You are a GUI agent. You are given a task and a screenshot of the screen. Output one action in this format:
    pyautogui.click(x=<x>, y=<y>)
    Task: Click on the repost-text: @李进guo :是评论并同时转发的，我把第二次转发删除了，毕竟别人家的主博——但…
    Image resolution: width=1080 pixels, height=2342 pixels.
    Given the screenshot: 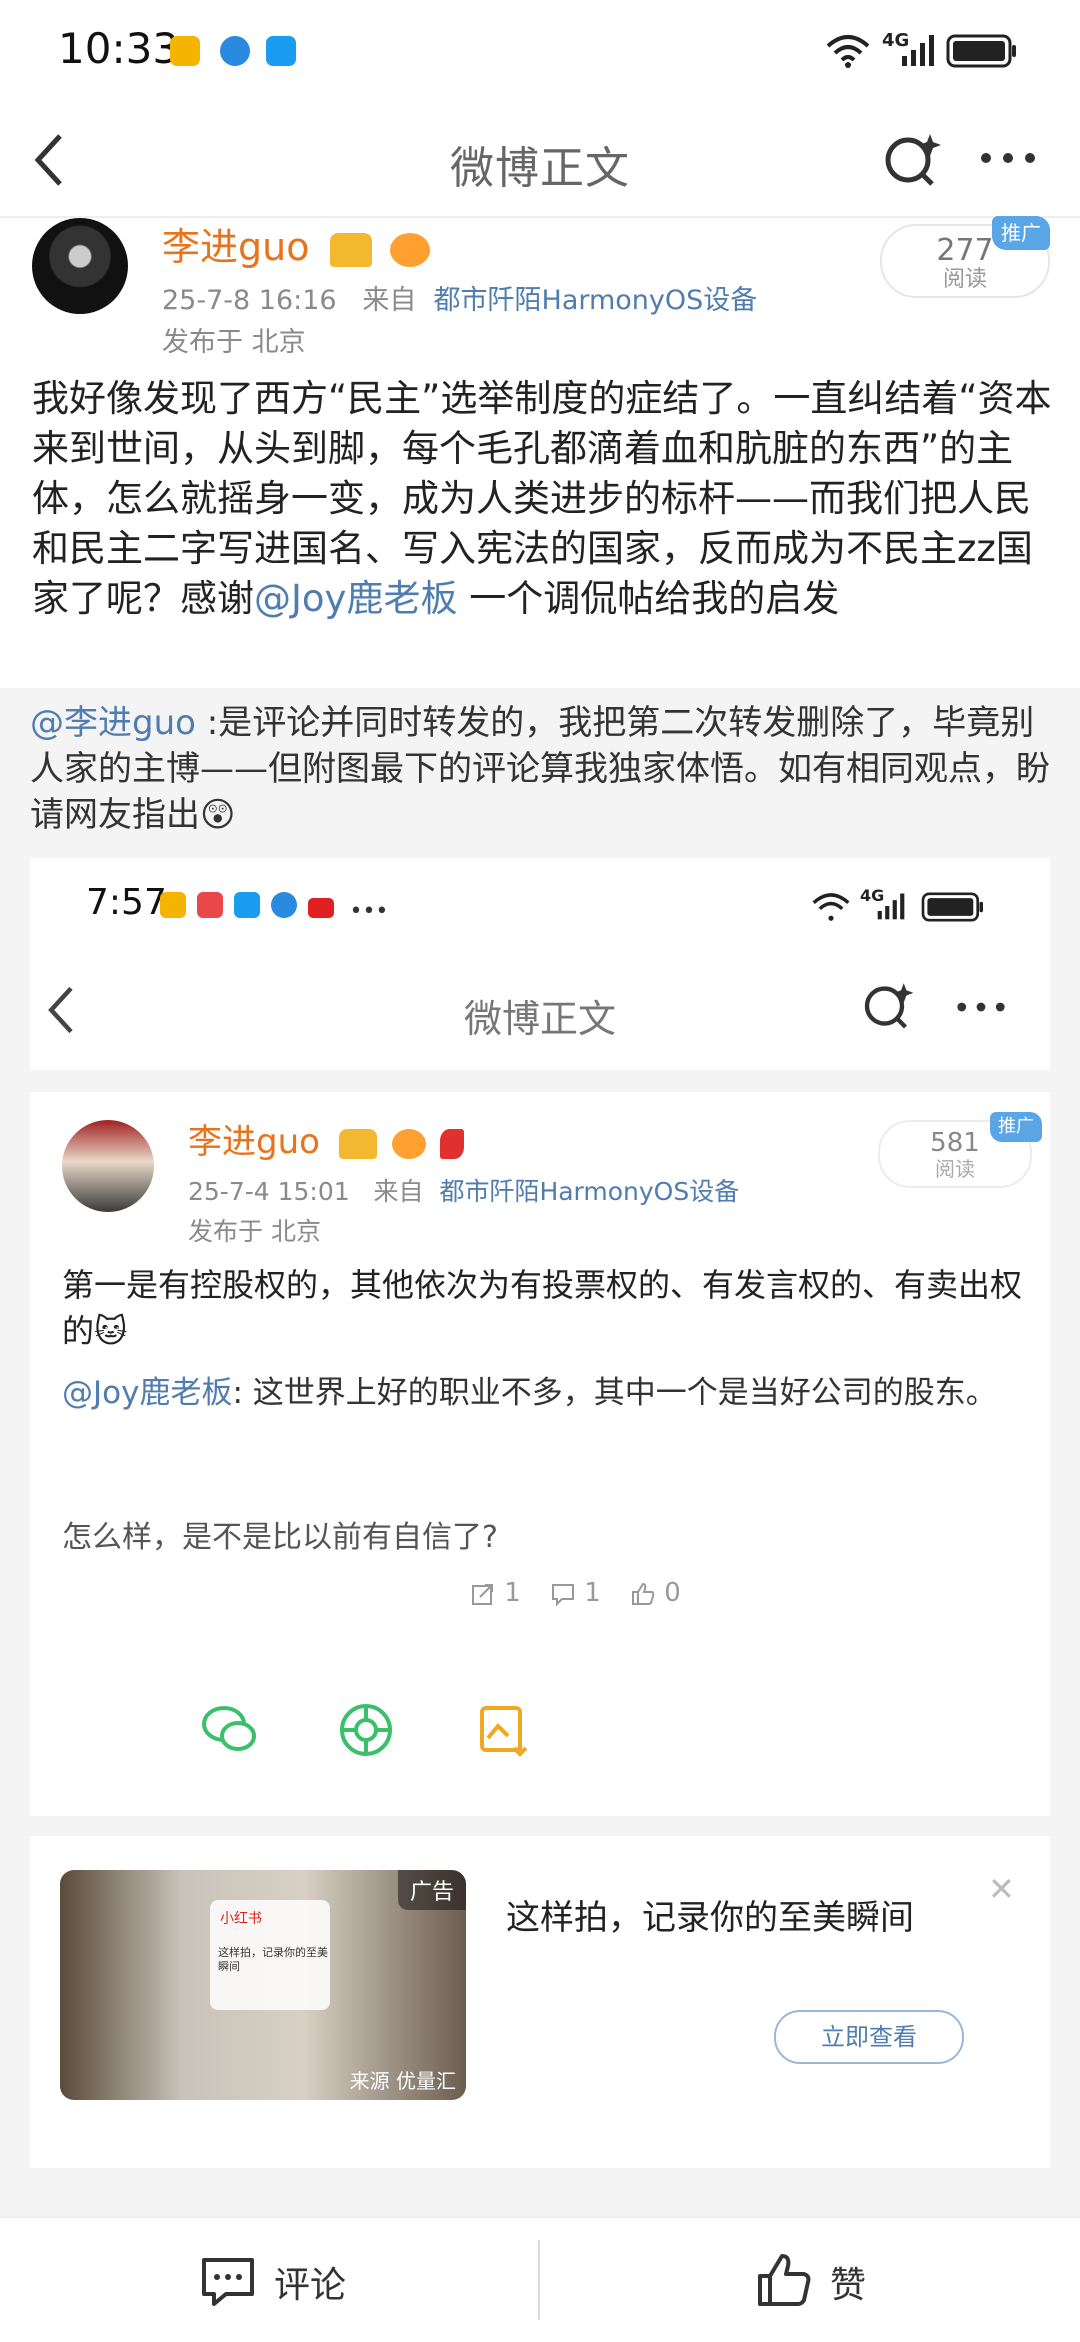 What is the action you would take?
    pyautogui.click(x=540, y=769)
    